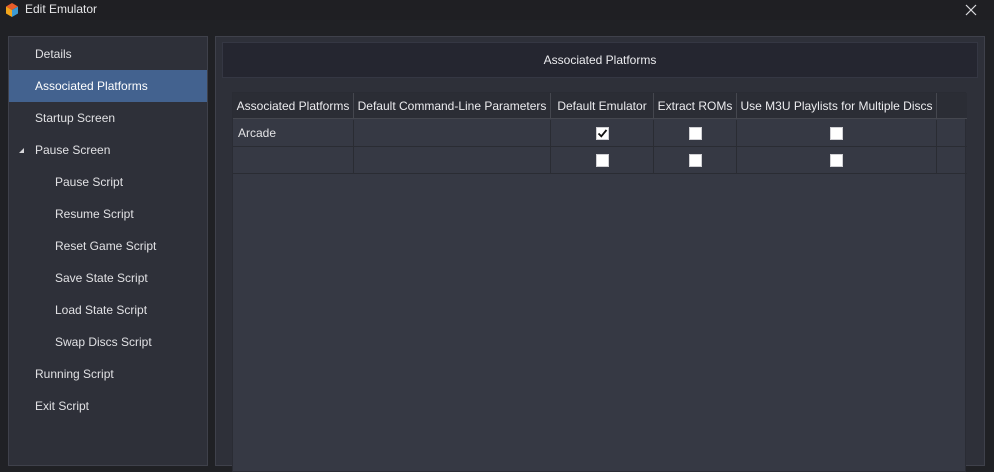  I want to click on sidebar-item-label: Pause Script, so click(89, 182).